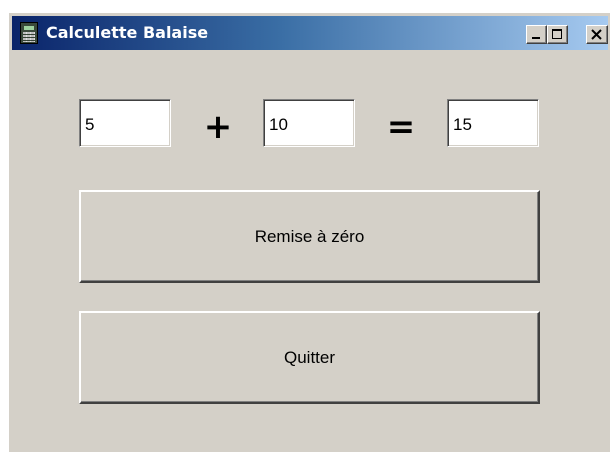 This screenshot has height=452, width=610. What do you see at coordinates (29, 33) in the screenshot?
I see `calculator-icon` at bounding box center [29, 33].